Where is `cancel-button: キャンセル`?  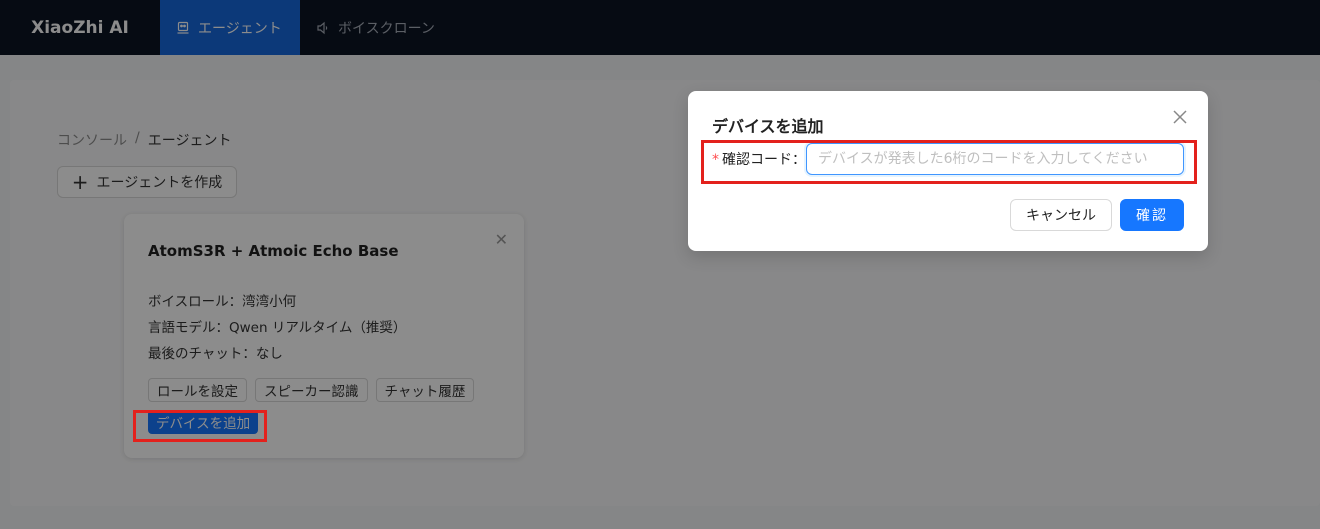
cancel-button: キャンセル is located at coordinates (1061, 215).